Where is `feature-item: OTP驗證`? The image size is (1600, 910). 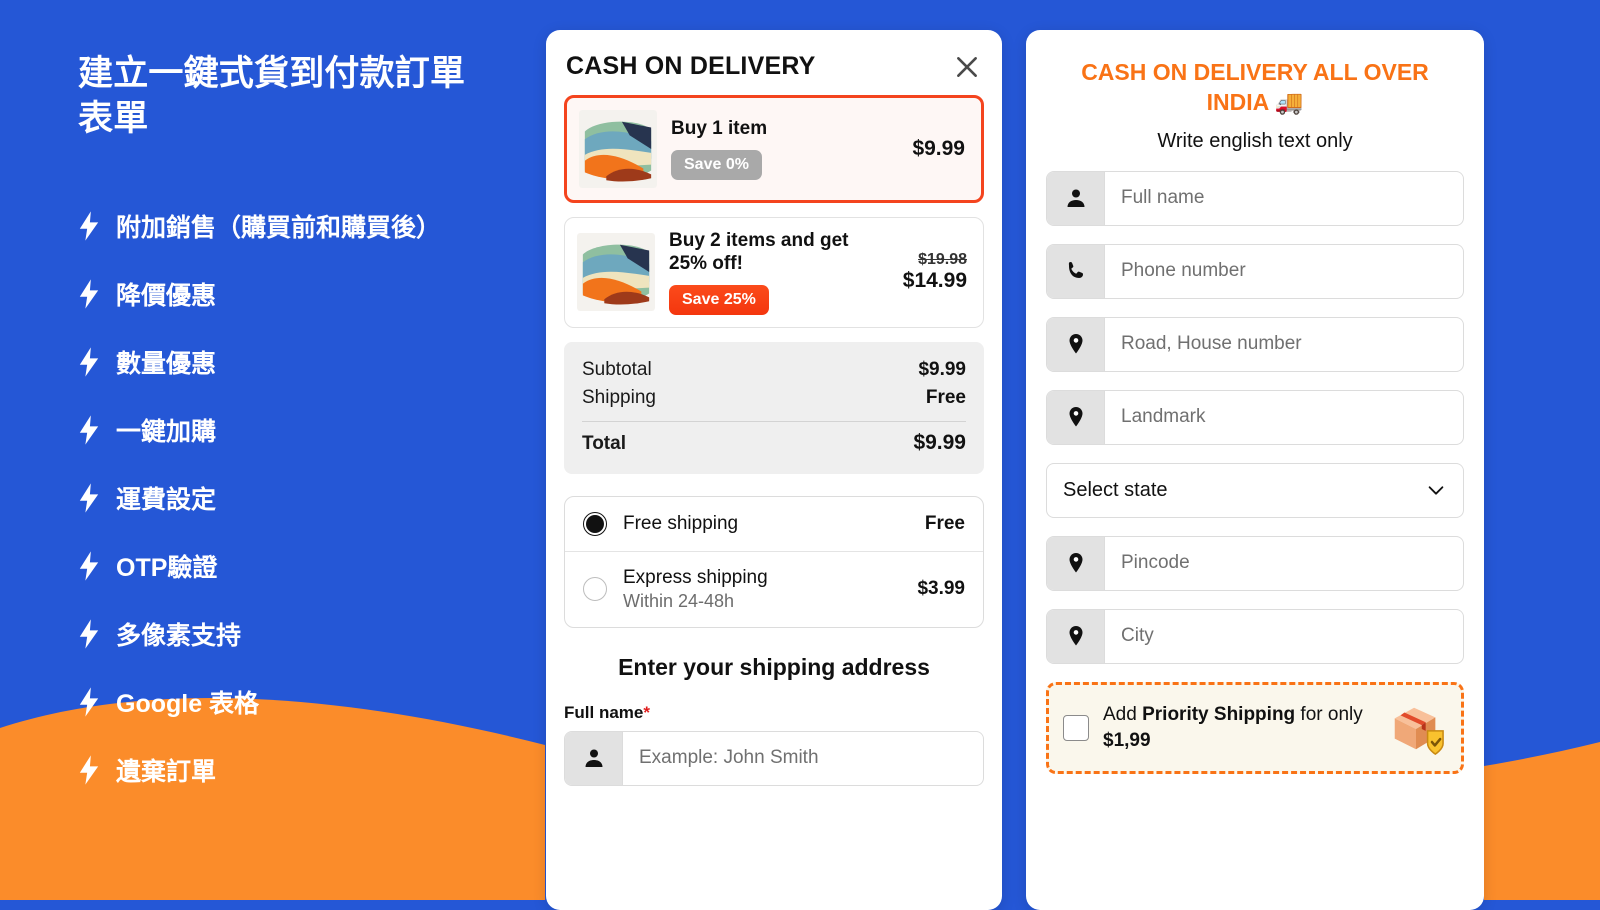 feature-item: OTP驗證 is located at coordinates (311, 566).